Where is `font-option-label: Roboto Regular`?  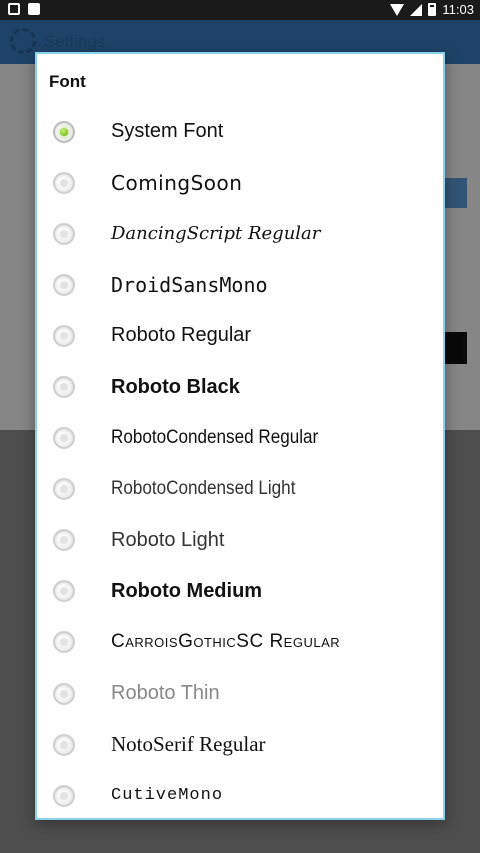
font-option-label: Roboto Regular is located at coordinates (181, 335).